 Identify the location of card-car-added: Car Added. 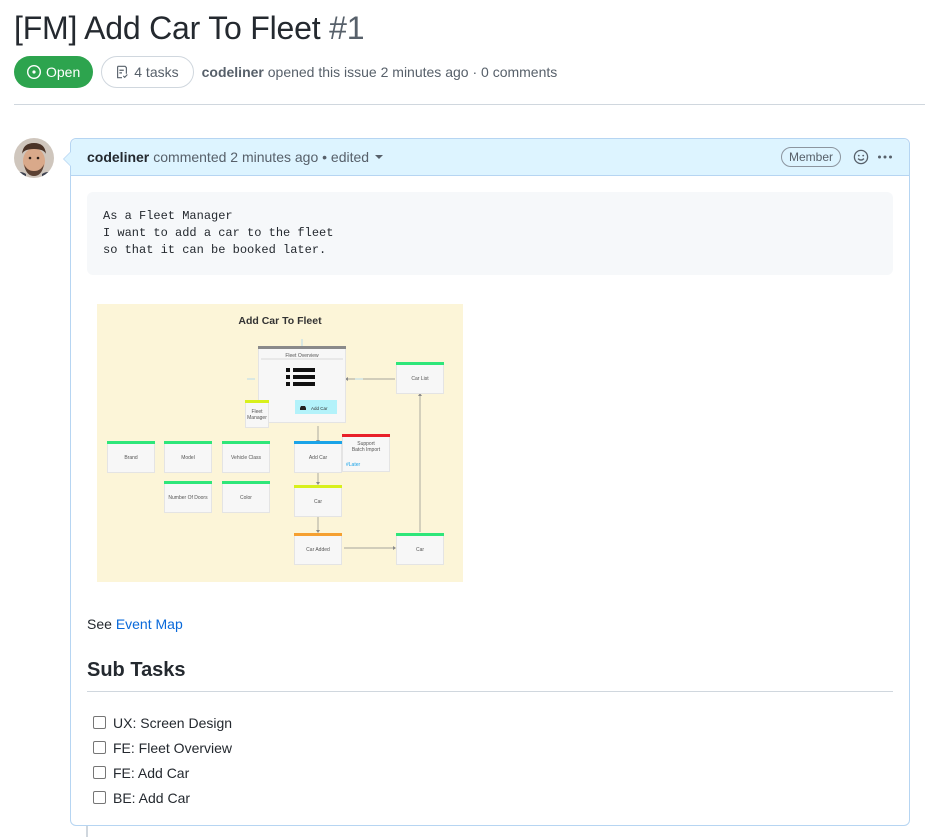
(318, 549).